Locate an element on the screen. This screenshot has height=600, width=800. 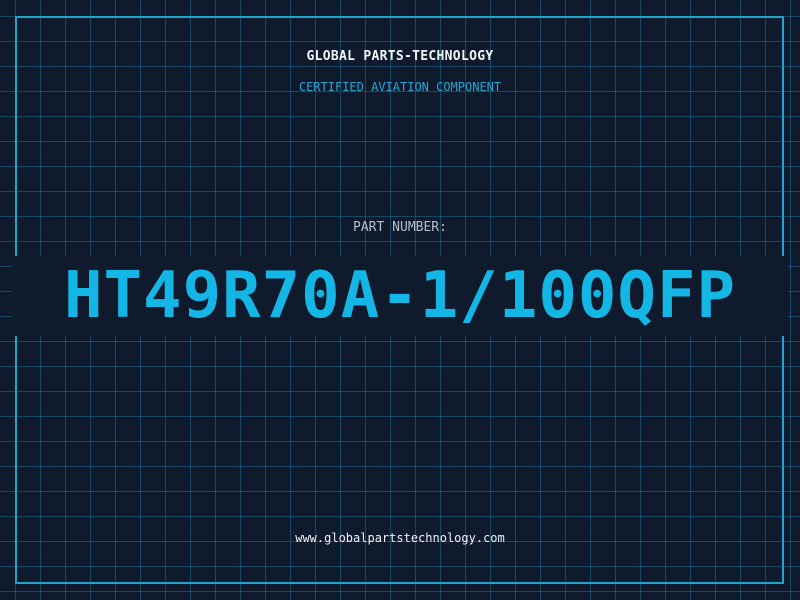
company-name: GLOBAL PARTS-TECHNOLOGY is located at coordinates (400, 56).